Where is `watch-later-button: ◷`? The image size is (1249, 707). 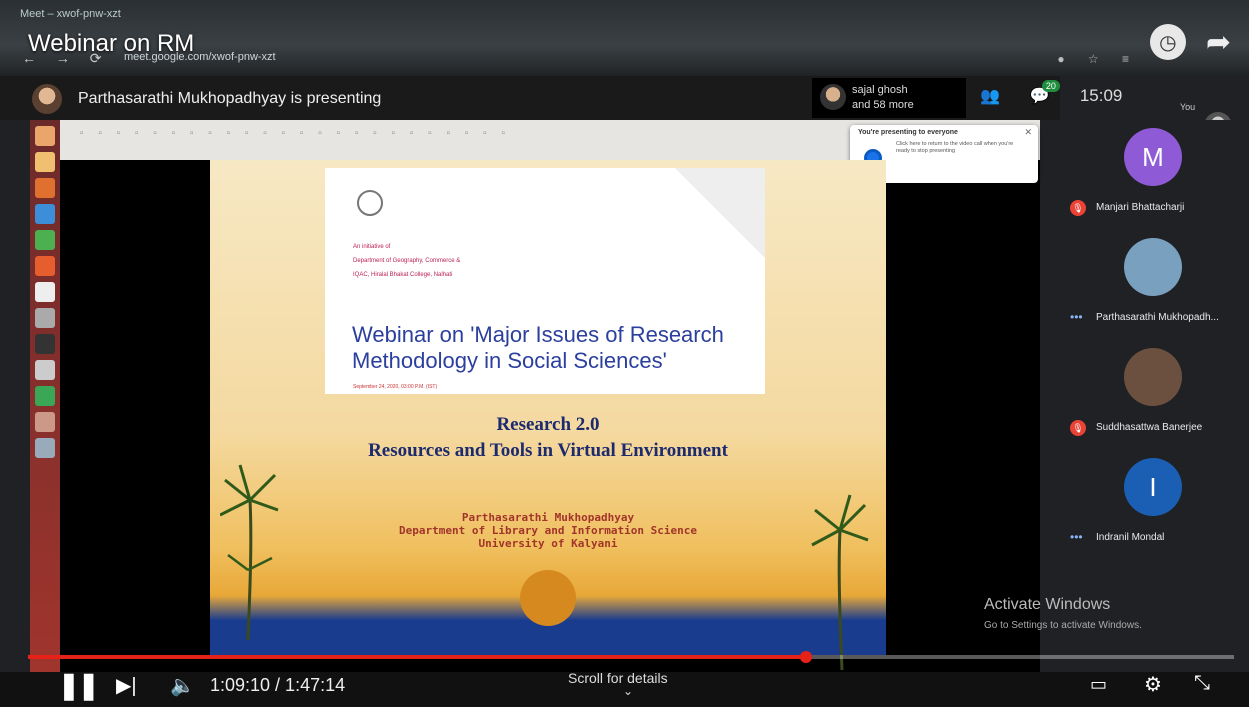 watch-later-button: ◷ is located at coordinates (1167, 42).